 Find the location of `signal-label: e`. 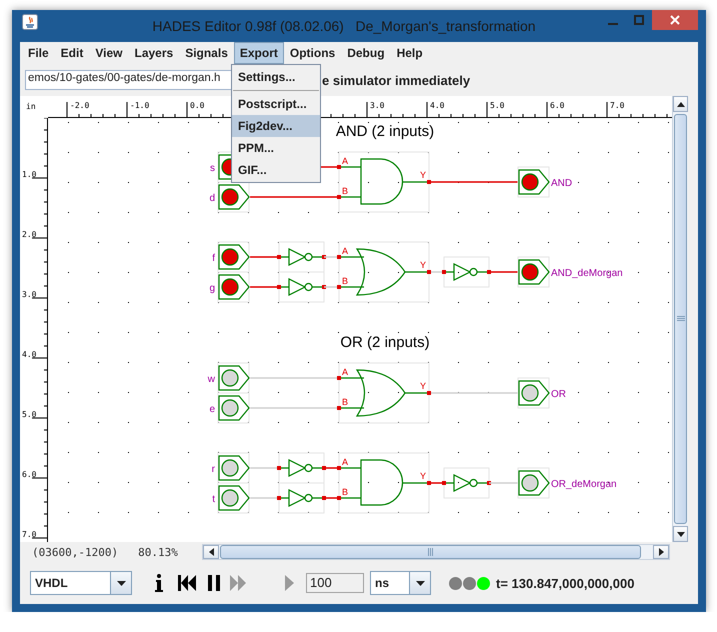

signal-label: e is located at coordinates (212, 409).